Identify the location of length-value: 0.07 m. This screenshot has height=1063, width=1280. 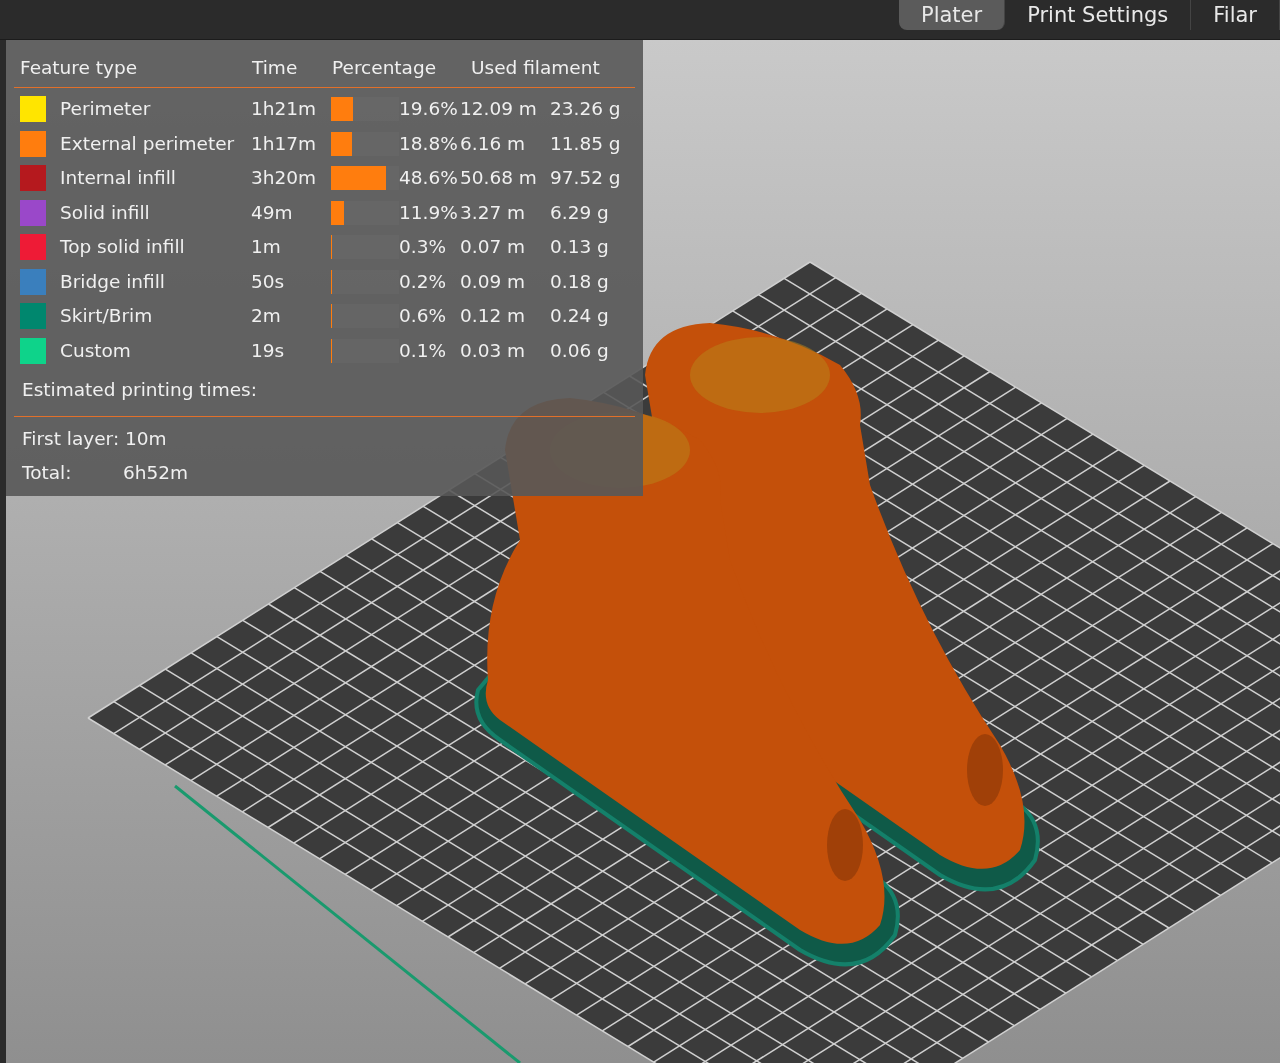
(493, 247).